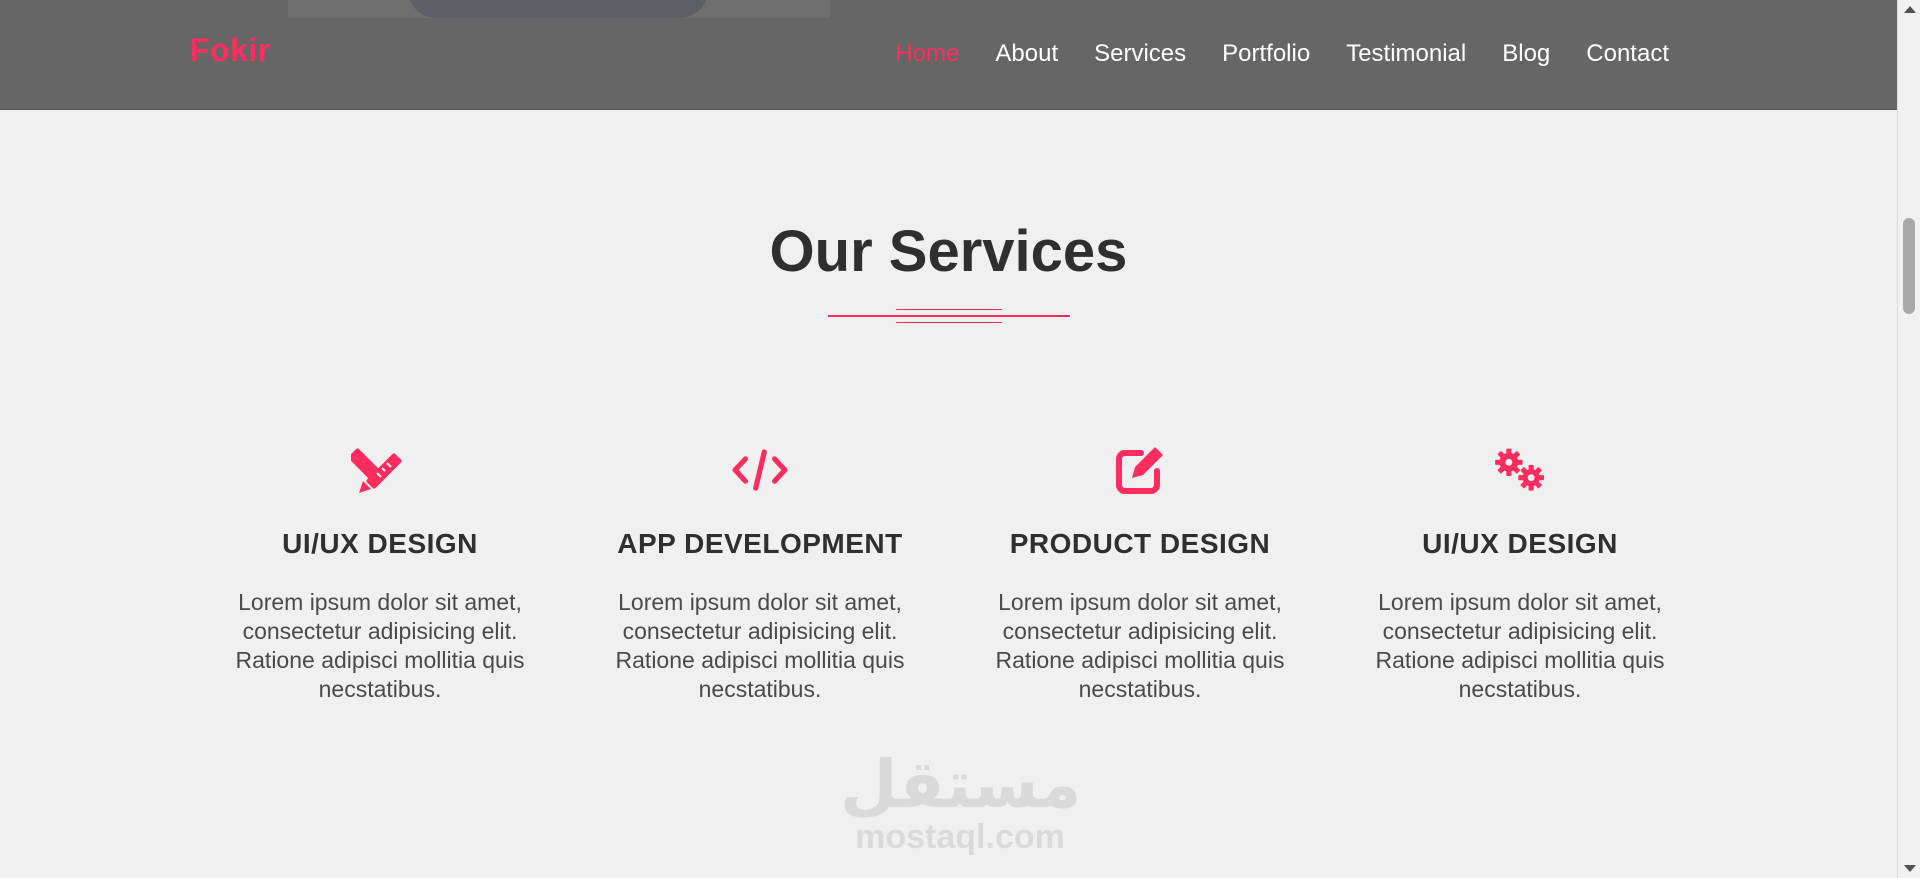 The image size is (1920, 878). What do you see at coordinates (1910, 9) in the screenshot?
I see `scroll-up-icon` at bounding box center [1910, 9].